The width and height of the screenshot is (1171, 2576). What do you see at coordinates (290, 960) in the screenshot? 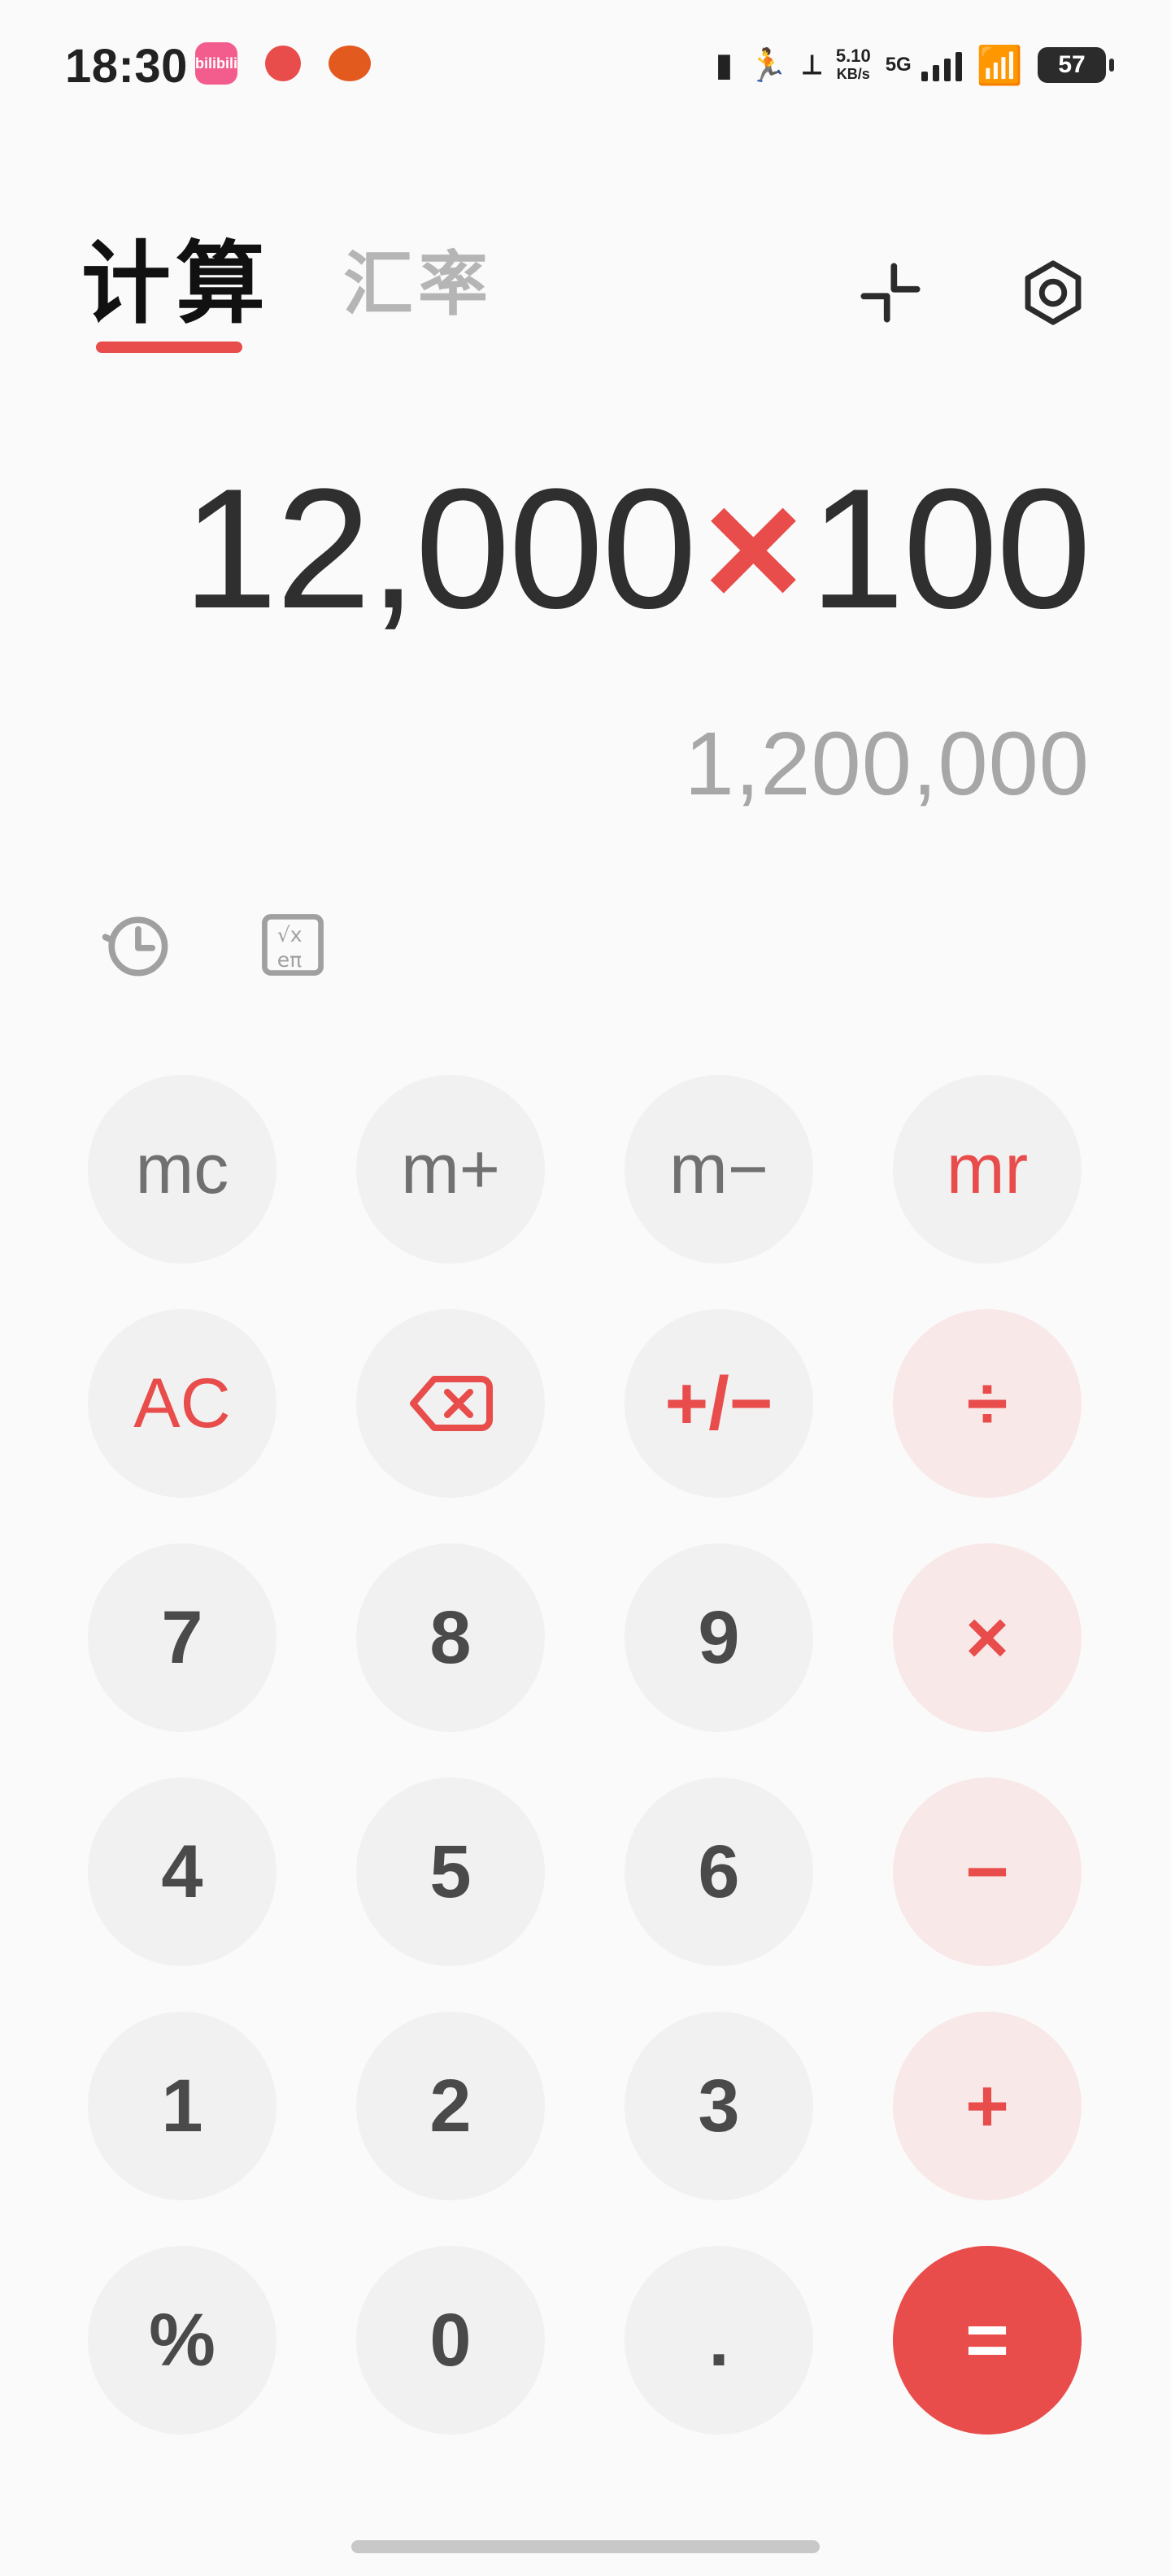
I see `svg-text: eπ` at bounding box center [290, 960].